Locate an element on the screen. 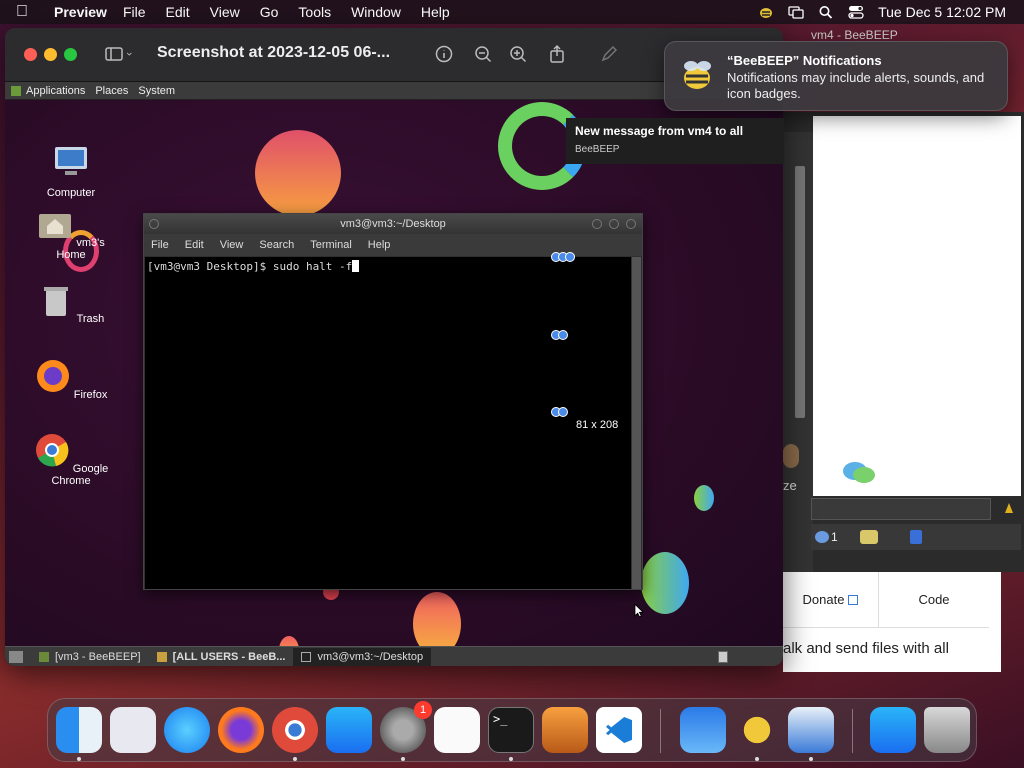 The width and height of the screenshot is (1024, 768). terminal-icon: >_ is located at coordinates (511, 730).